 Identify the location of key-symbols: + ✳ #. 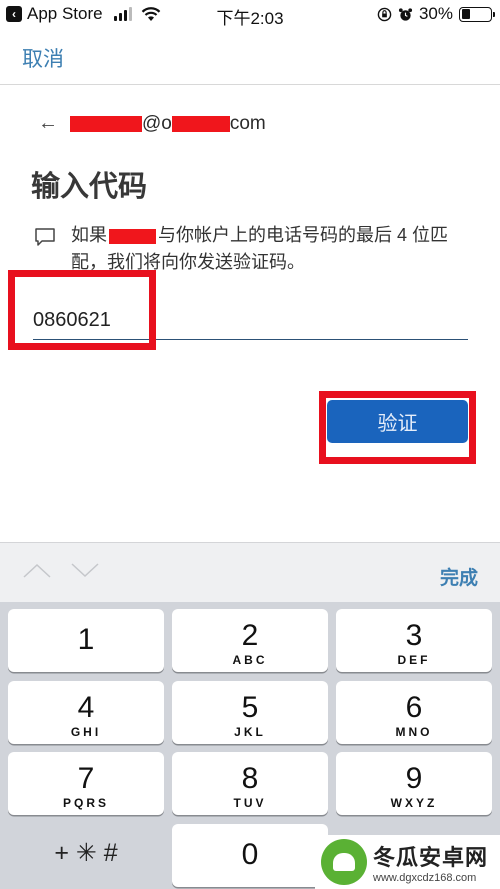
(86, 853).